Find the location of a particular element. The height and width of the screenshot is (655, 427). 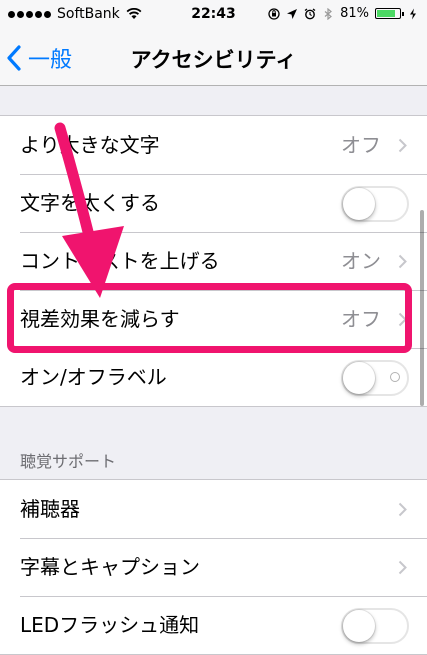

row-subtitles-captioning: 字幕とキャプション is located at coordinates (213, 567).